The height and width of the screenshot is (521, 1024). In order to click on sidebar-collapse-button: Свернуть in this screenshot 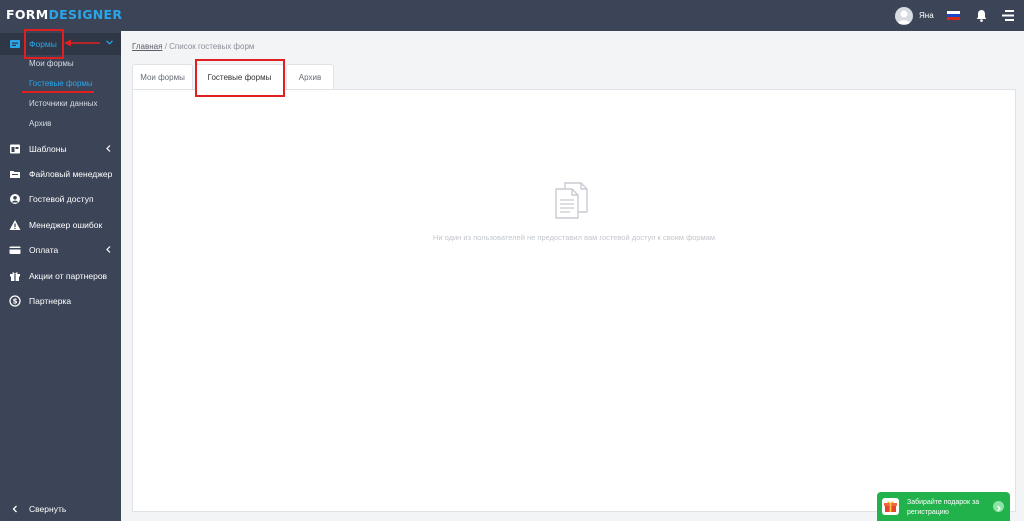, I will do `click(60, 509)`.